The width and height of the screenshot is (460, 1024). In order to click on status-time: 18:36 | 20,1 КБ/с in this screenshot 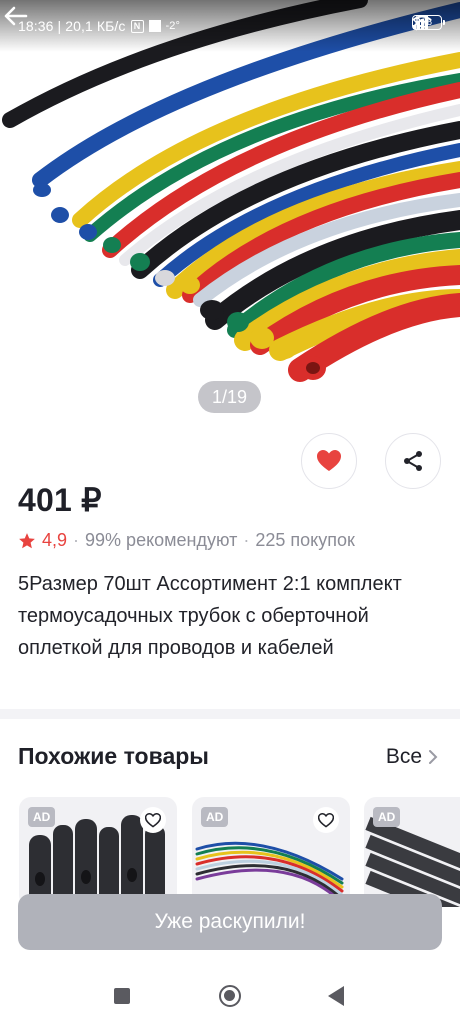, I will do `click(72, 26)`.